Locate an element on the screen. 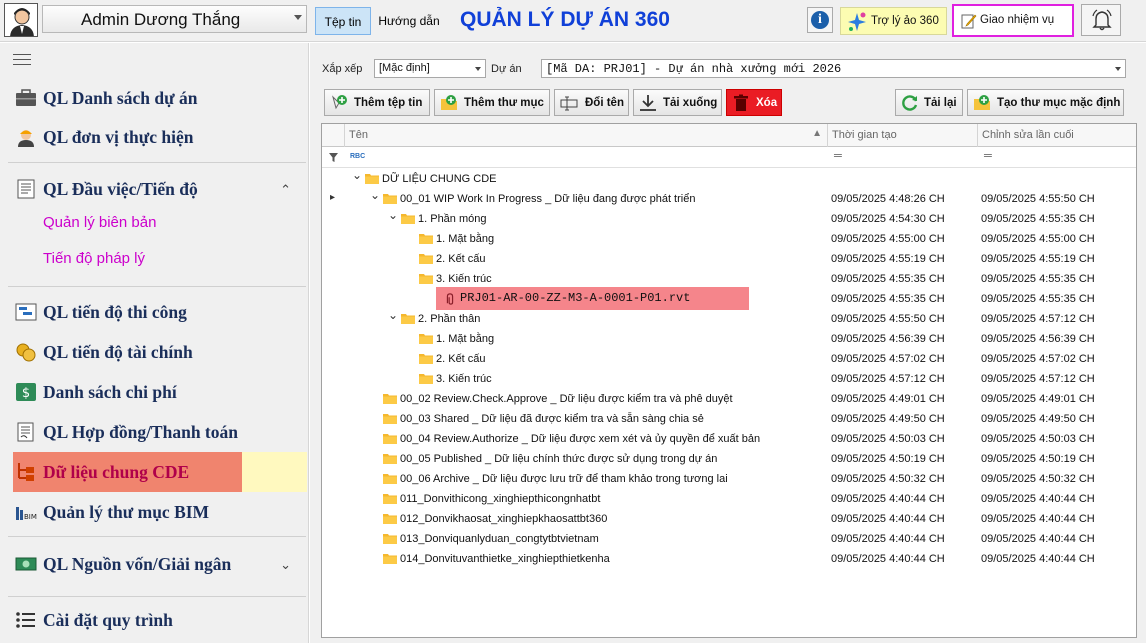  reload-button: Tải lại is located at coordinates (929, 102).